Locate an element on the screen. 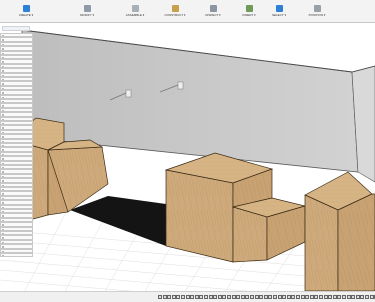  right-wooden-block is located at coordinates (339, 231).